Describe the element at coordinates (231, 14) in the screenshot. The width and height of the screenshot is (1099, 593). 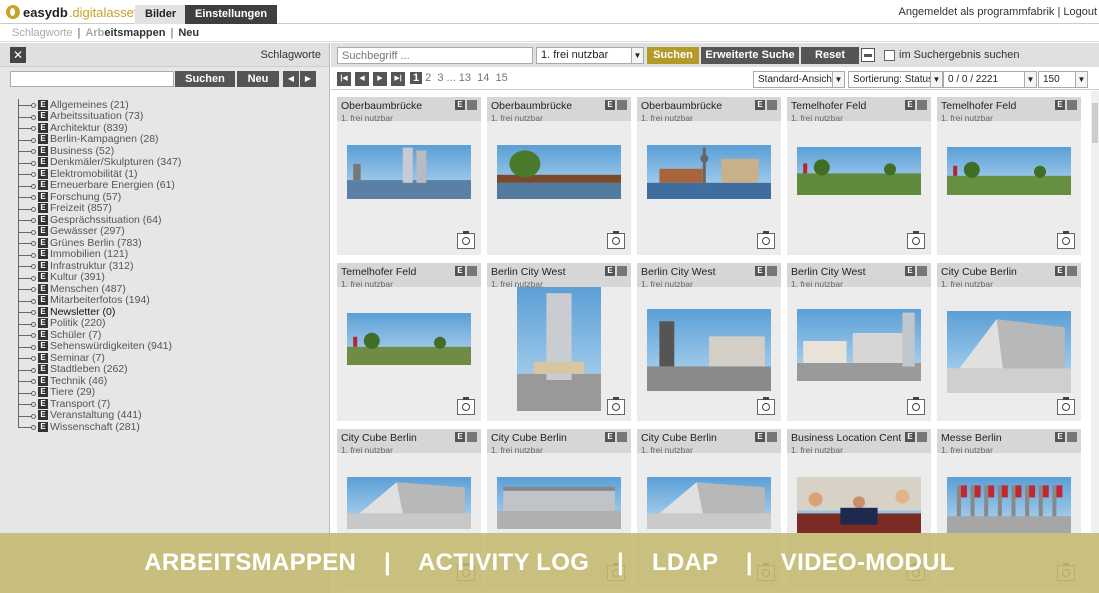
I see `tab-einstellungen: Einstellungen` at that location.